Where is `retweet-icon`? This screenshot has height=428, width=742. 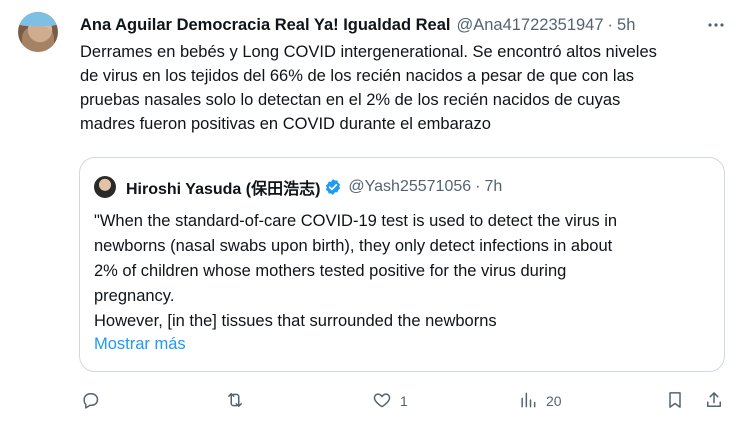
retweet-icon is located at coordinates (235, 401).